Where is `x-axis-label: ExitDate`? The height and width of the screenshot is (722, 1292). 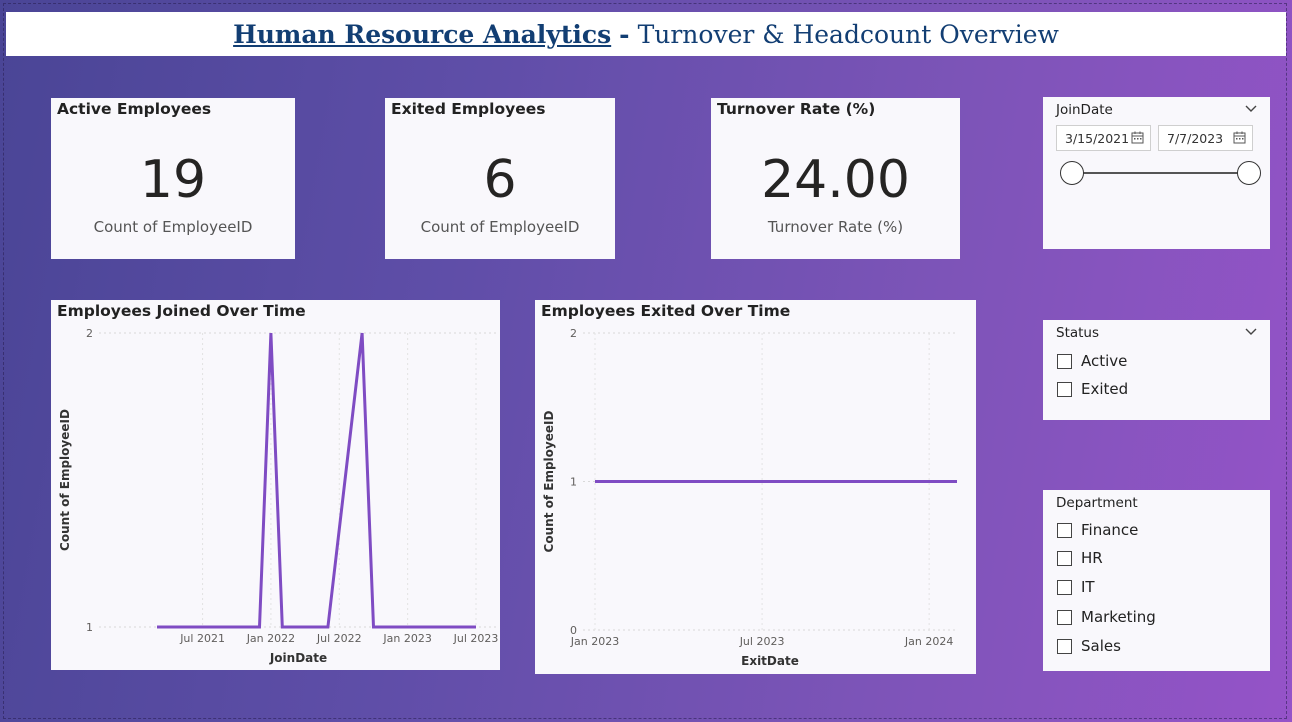 x-axis-label: ExitDate is located at coordinates (770, 661).